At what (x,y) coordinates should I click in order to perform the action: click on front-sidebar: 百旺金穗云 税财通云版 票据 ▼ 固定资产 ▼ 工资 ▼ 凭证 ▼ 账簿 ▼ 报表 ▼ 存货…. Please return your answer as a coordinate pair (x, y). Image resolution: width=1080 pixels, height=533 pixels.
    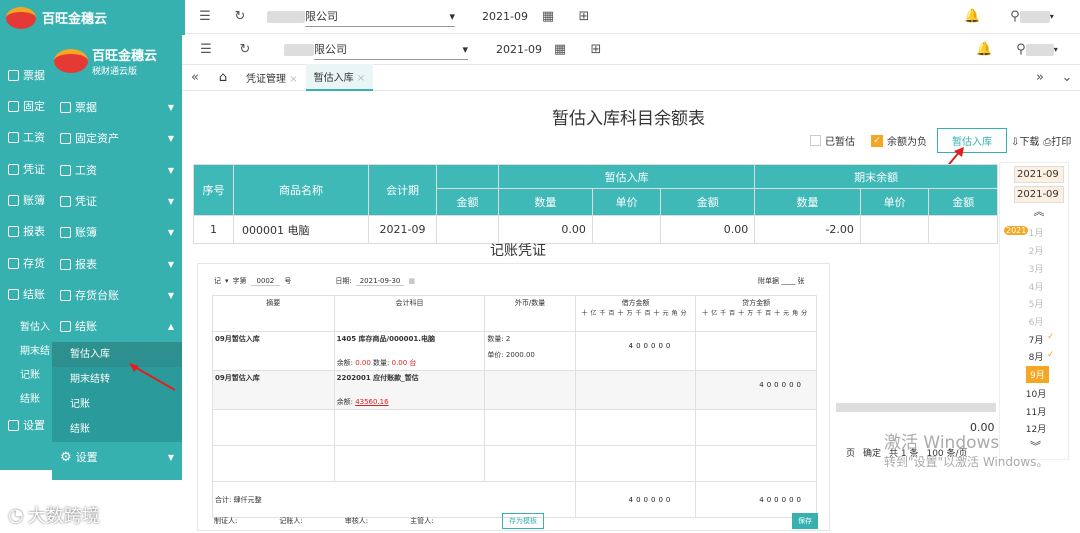
    Looking at the image, I should click on (117, 257).